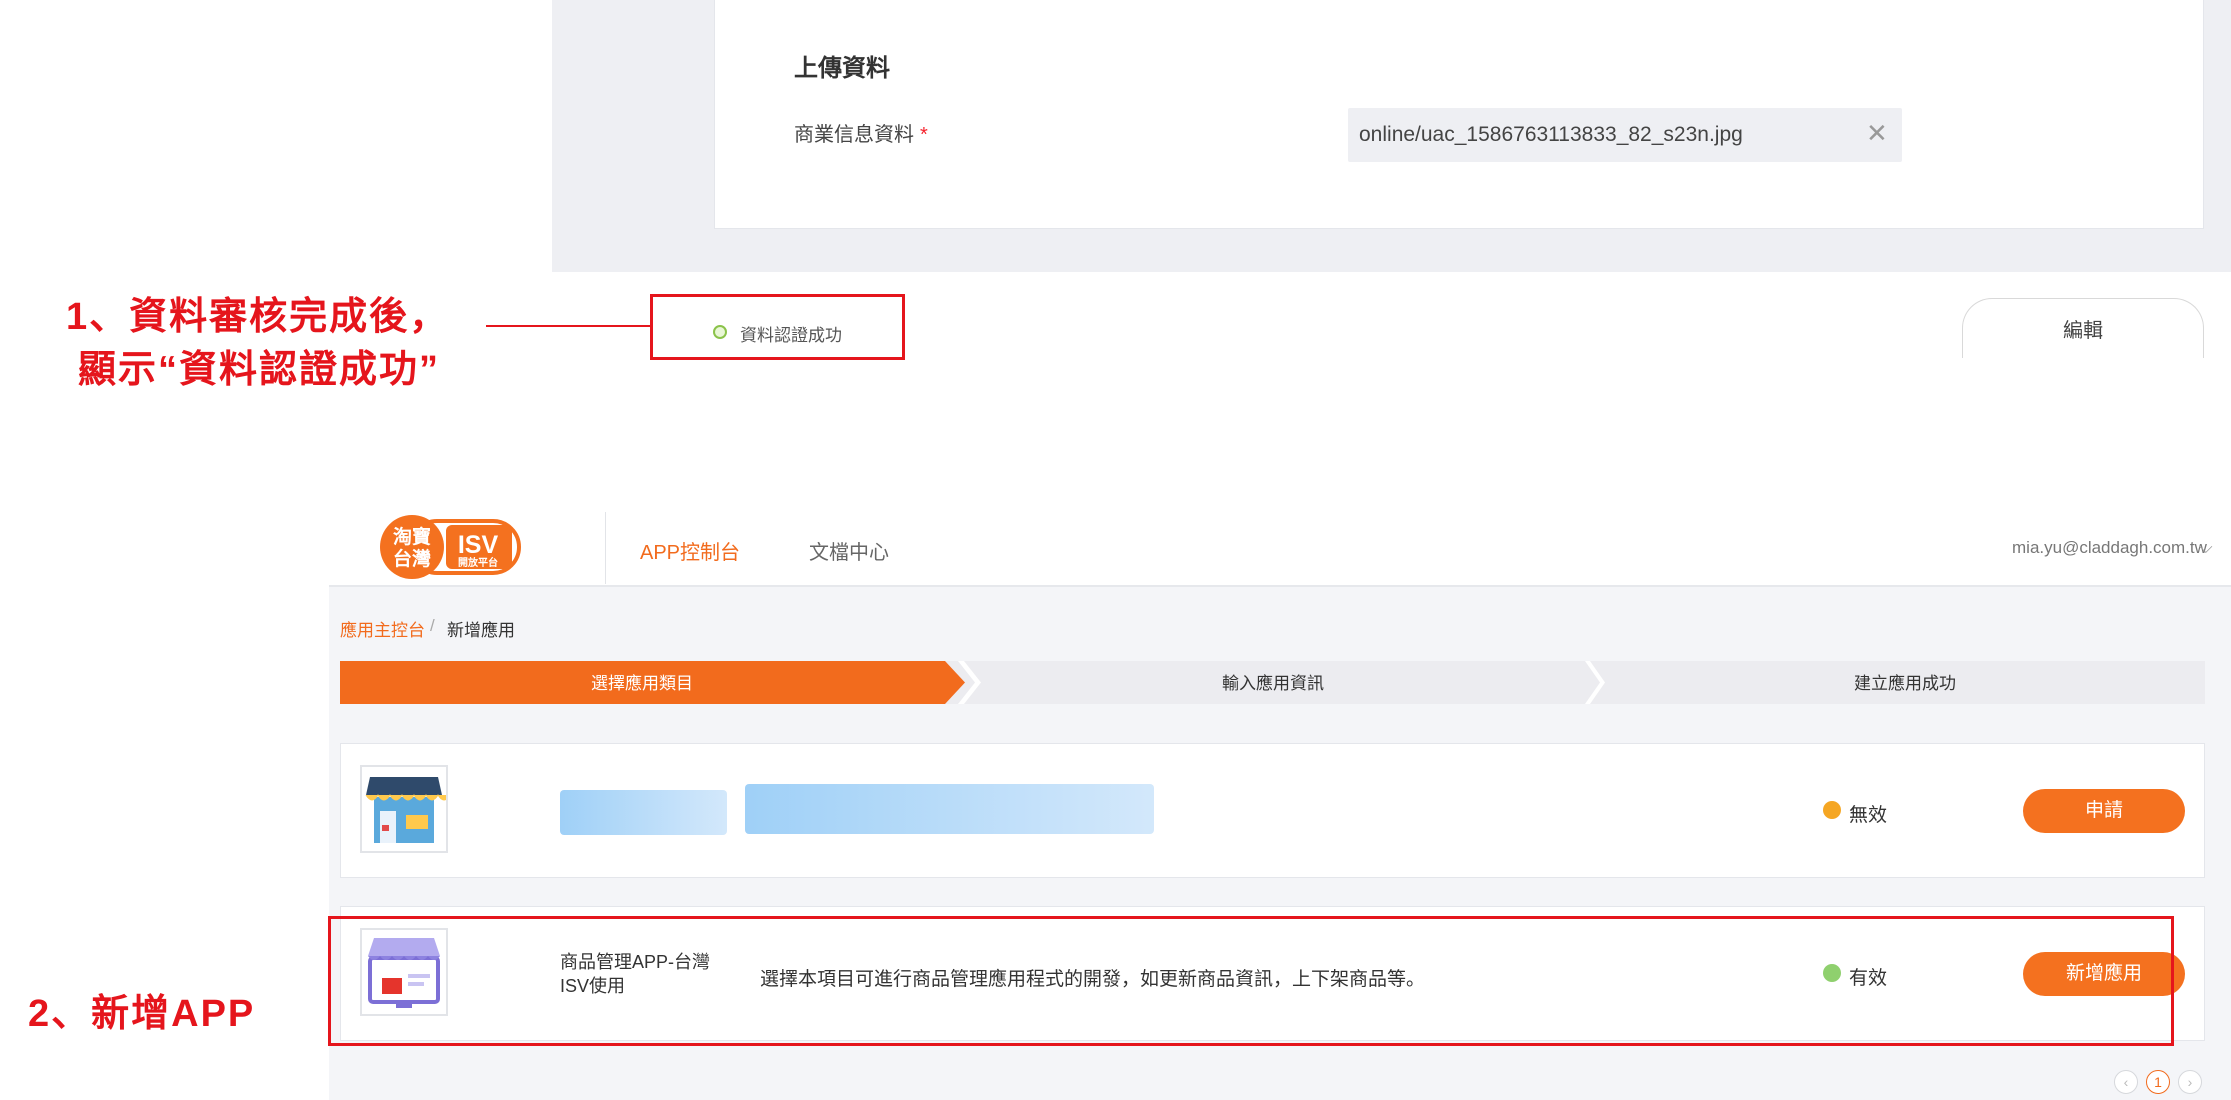  I want to click on logo-isv-text: ISV, so click(478, 545).